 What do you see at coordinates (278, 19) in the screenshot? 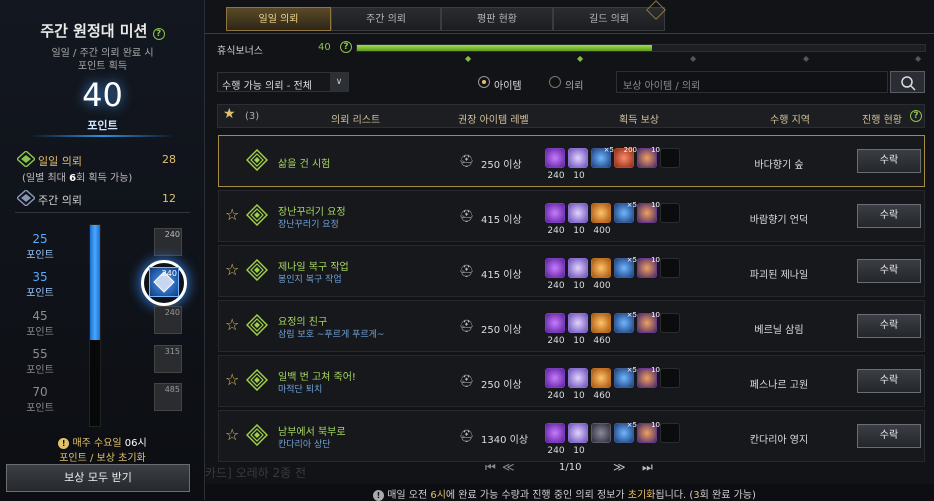
I see `tab-daily: 일일 의뢰` at bounding box center [278, 19].